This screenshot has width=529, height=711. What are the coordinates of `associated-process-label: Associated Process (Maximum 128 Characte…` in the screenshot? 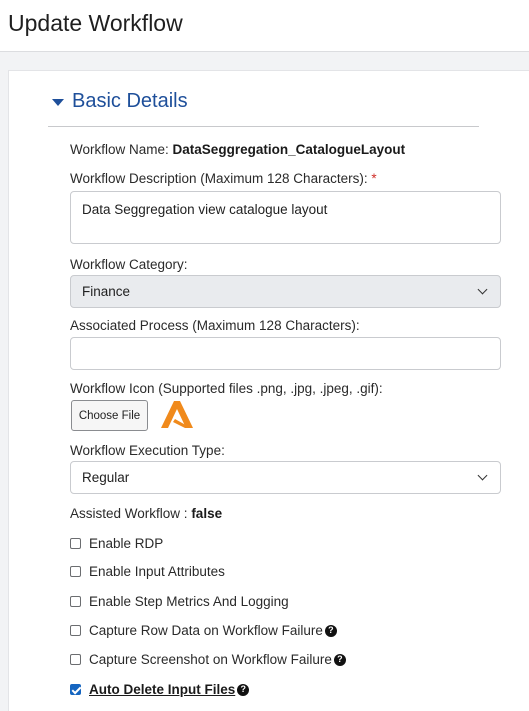 It's located at (215, 325).